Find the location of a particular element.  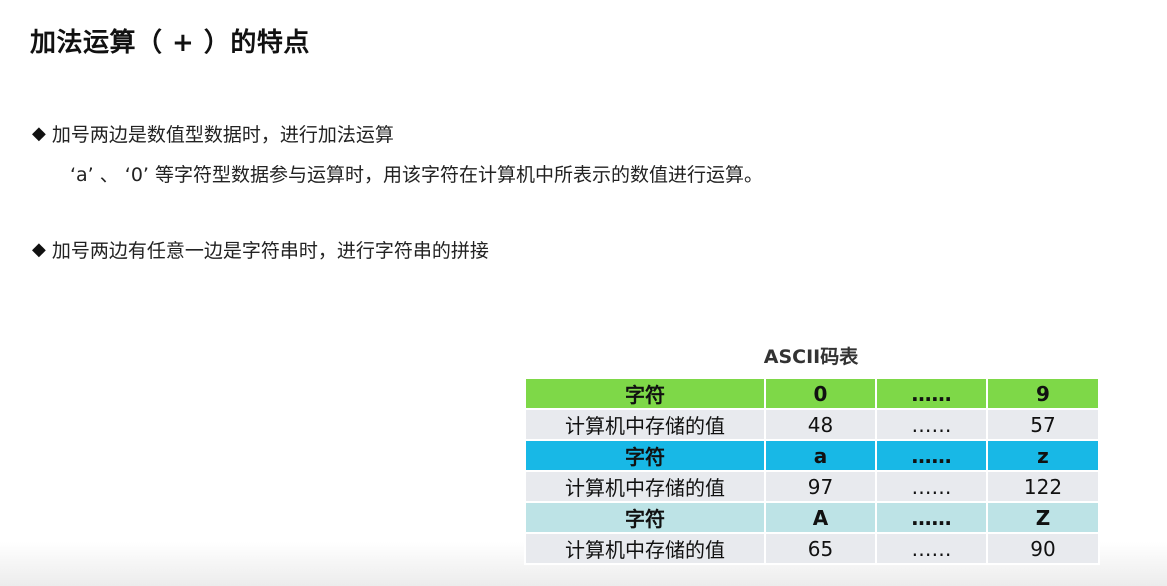

table-row-char-digits: 字符 0 …… 9 is located at coordinates (812, 393).